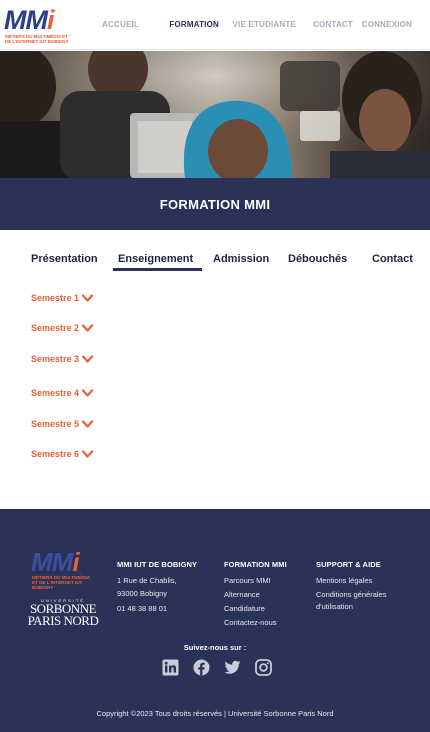 The height and width of the screenshot is (732, 430). What do you see at coordinates (351, 594) in the screenshot?
I see `cgu-line1: Conditions générales` at bounding box center [351, 594].